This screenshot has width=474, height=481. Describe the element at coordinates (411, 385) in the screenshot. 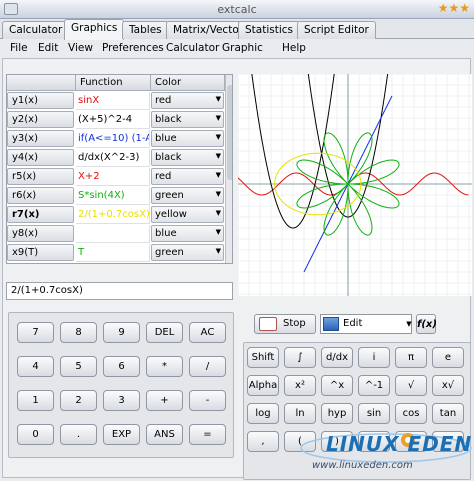

I see `function-key: √` at that location.